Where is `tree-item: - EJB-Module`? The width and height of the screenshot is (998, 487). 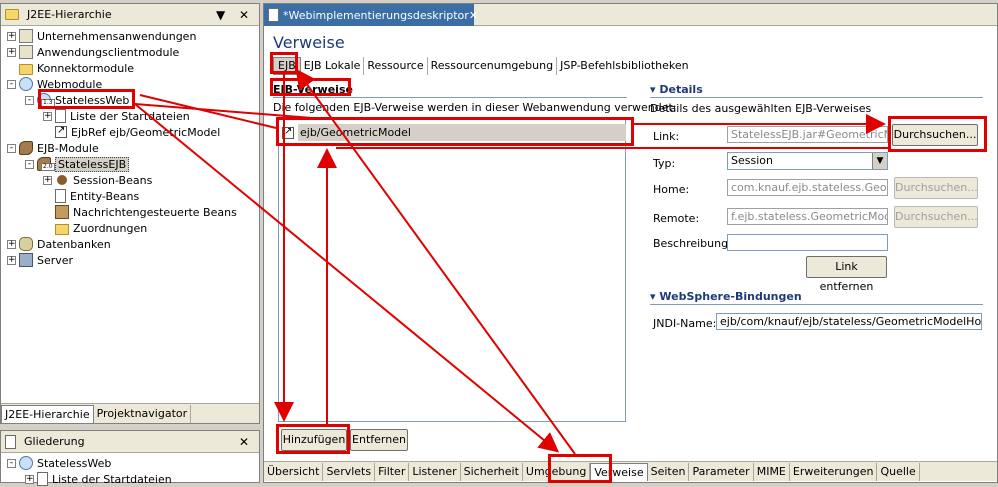
tree-item: - EJB-Module is located at coordinates (53, 148).